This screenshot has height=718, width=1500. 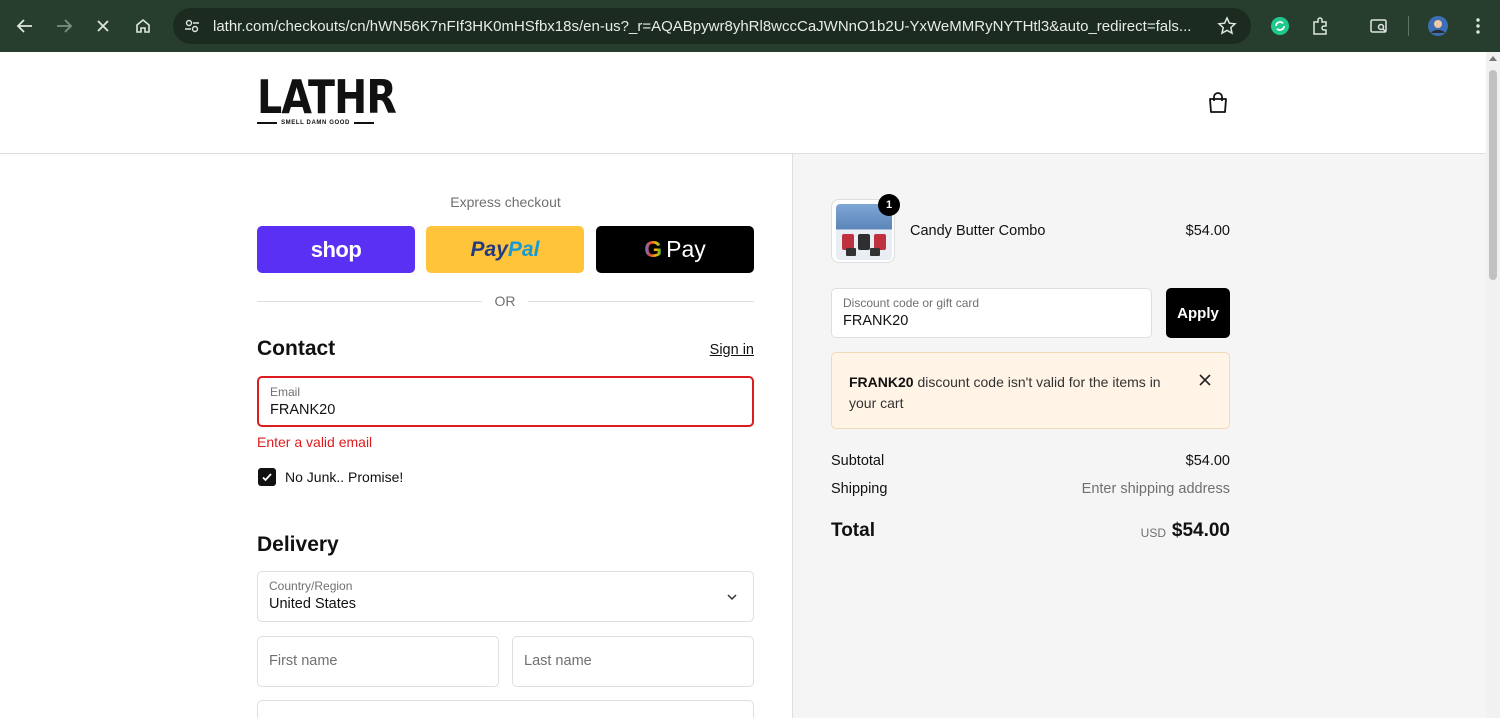 What do you see at coordinates (327, 97) in the screenshot?
I see `logo-wordmark: LATHR` at bounding box center [327, 97].